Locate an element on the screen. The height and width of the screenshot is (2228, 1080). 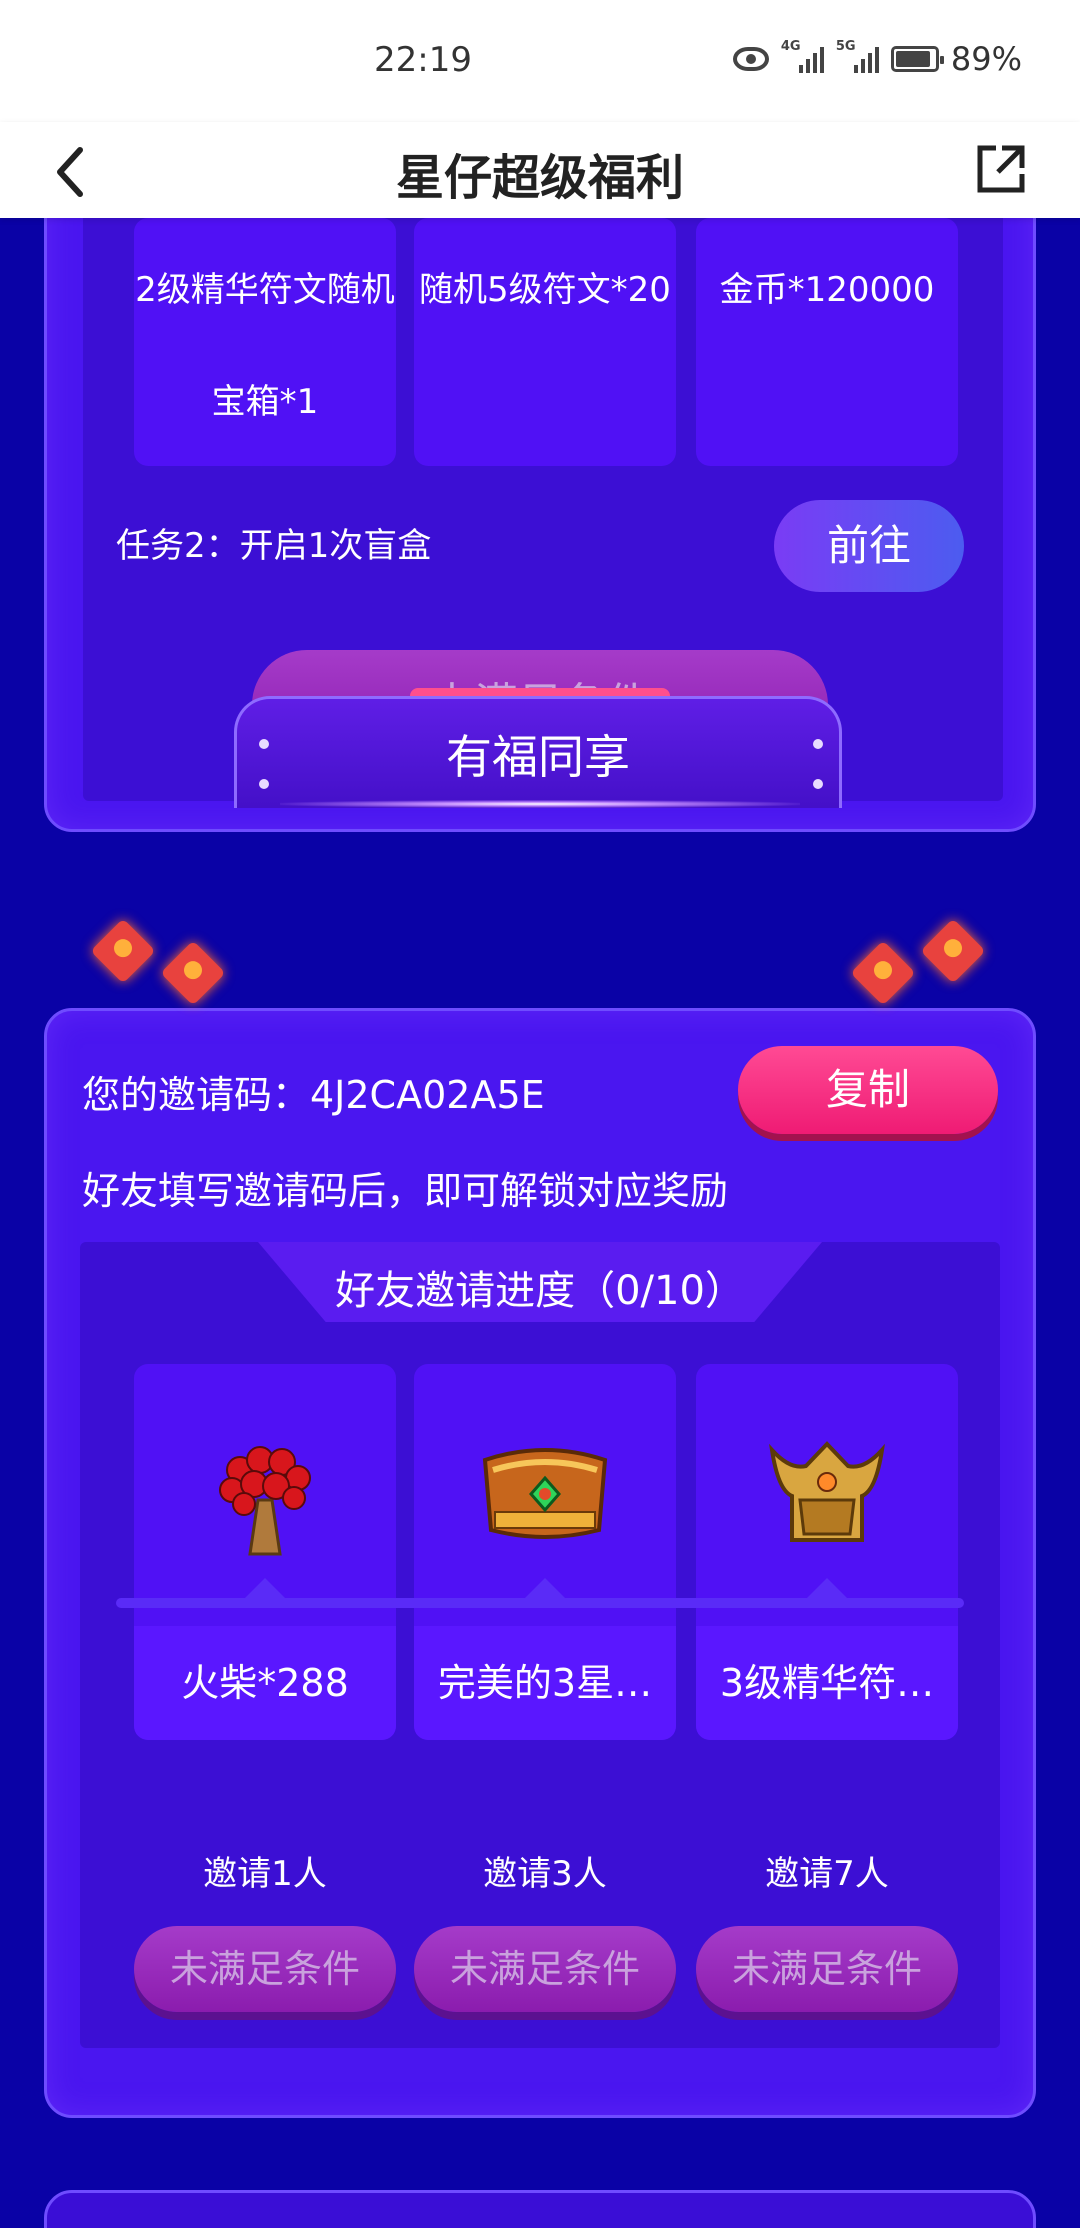
invite-hint: 好友填写邀请码后，即可解锁对应奖励 is located at coordinates (405, 1191).